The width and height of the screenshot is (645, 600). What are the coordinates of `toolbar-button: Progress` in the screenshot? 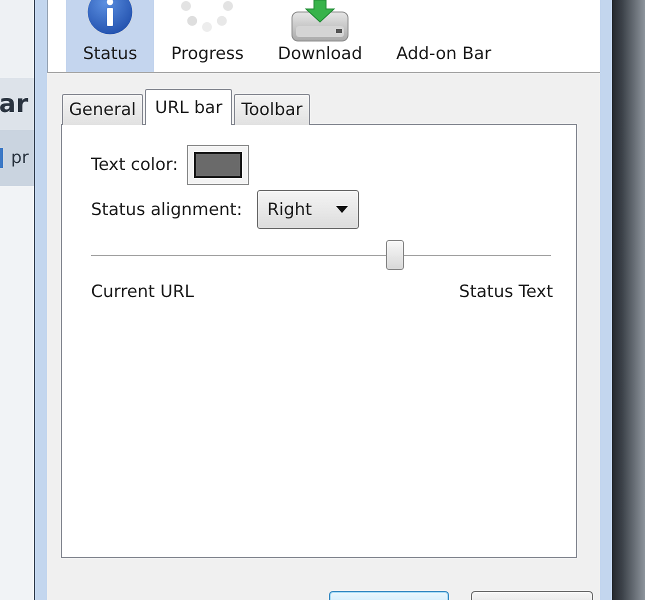 It's located at (207, 36).